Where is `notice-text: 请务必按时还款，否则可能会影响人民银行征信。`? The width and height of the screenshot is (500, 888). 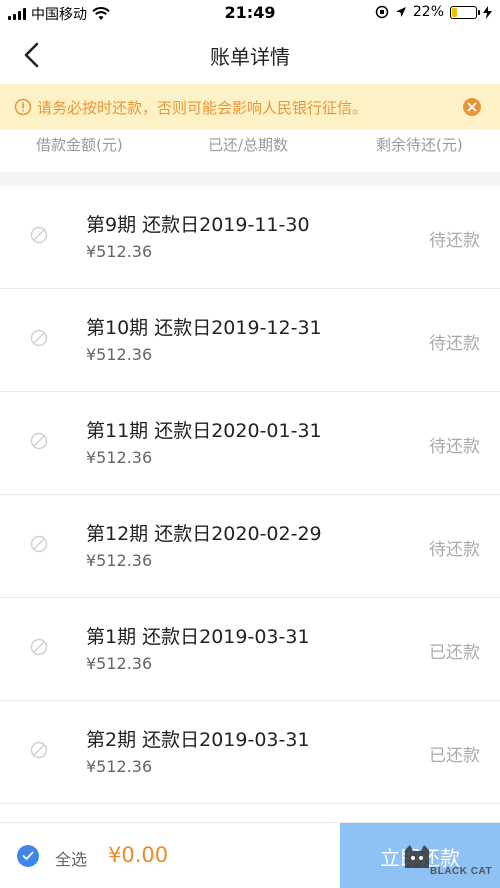
notice-text: 请务必按时还款，否则可能会影响人民银行征信。 is located at coordinates (202, 108).